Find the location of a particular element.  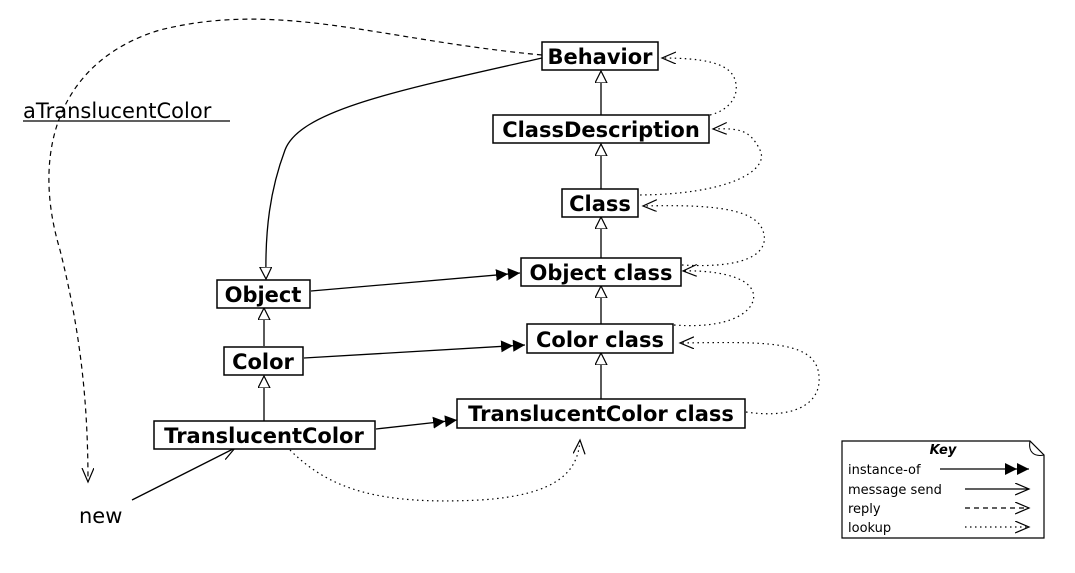

node-behavior-label: Behavior is located at coordinates (600, 57).